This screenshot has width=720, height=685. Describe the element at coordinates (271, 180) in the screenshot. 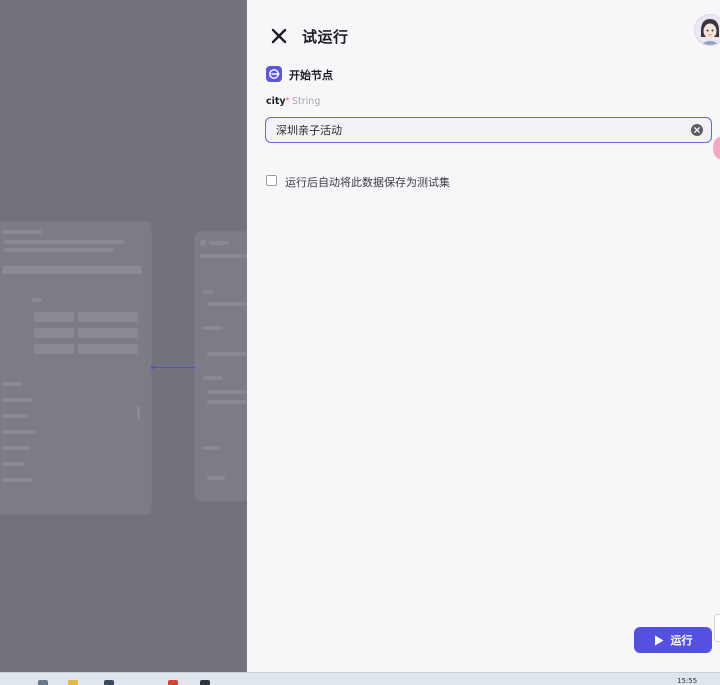

I see `save-as-testset-checkbox` at that location.